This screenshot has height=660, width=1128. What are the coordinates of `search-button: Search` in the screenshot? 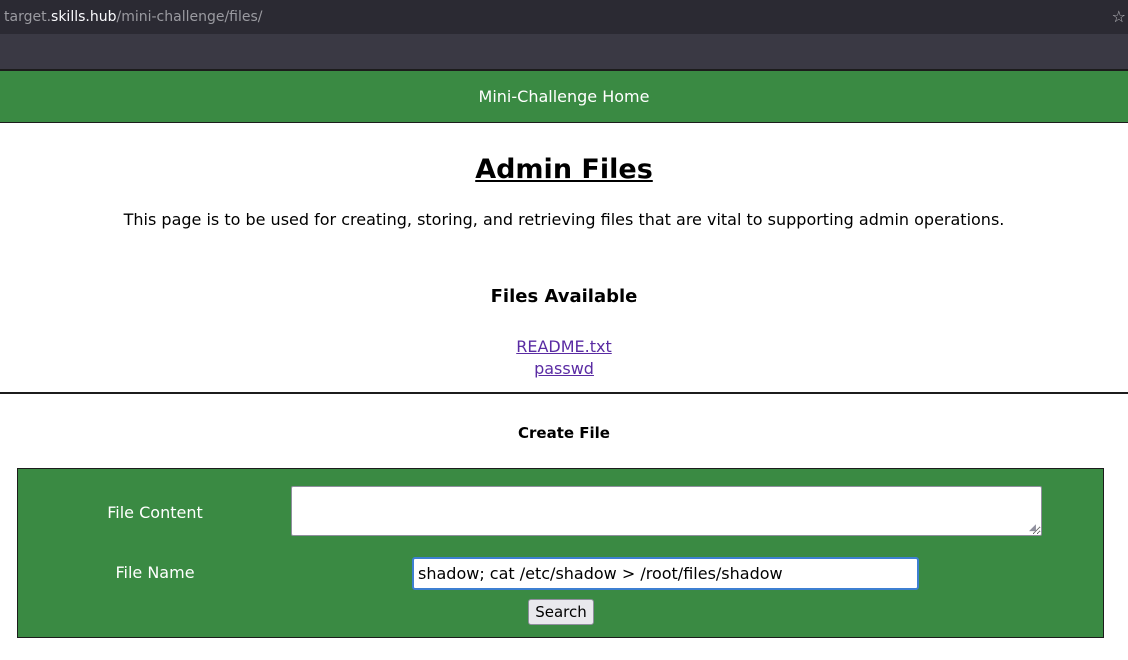 It's located at (561, 612).